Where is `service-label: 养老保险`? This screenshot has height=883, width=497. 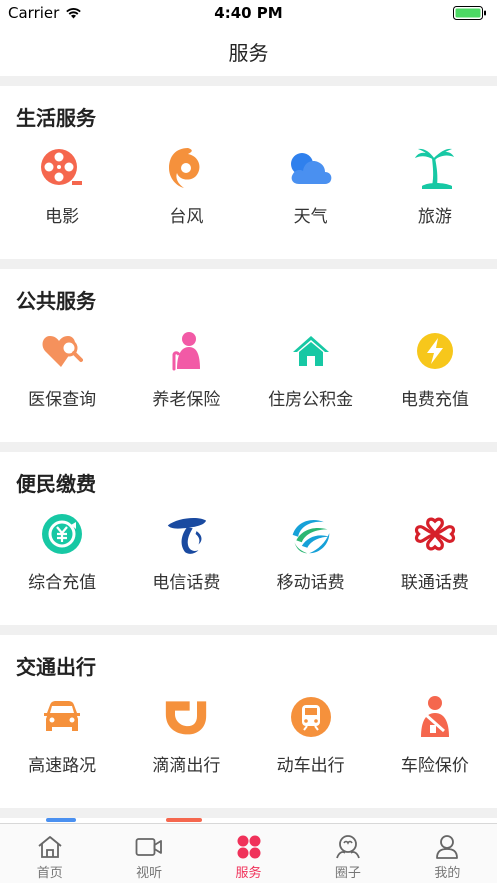
service-label: 养老保险 is located at coordinates (186, 400).